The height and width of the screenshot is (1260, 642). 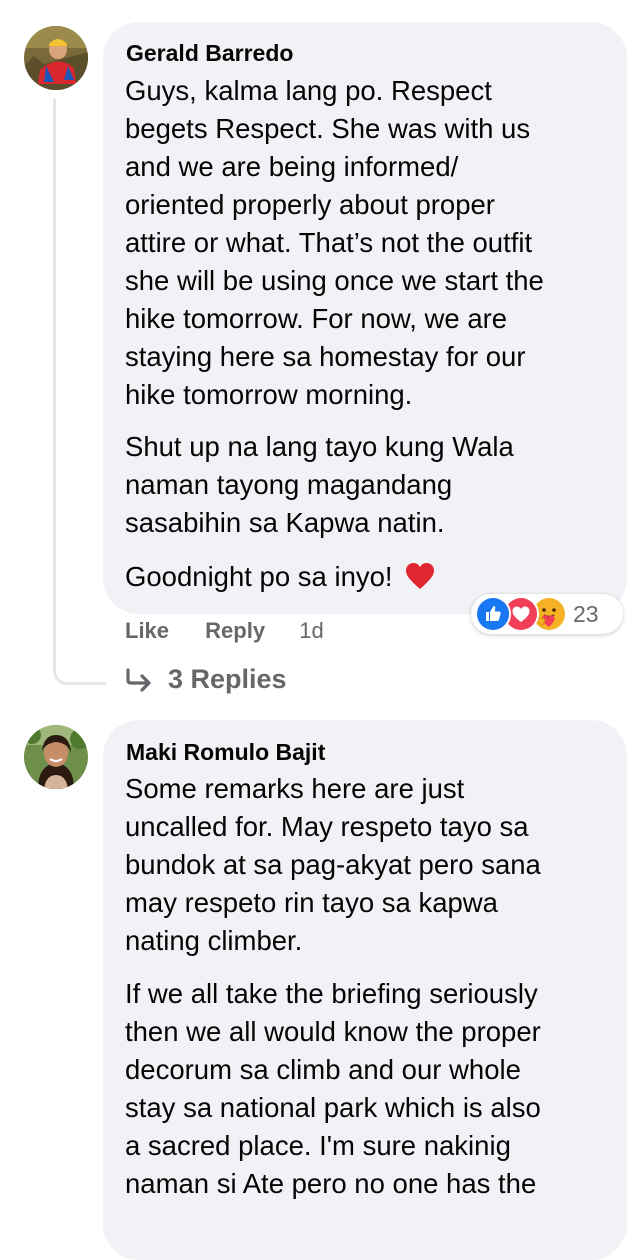 What do you see at coordinates (311, 630) in the screenshot?
I see `timestamp: 1d` at bounding box center [311, 630].